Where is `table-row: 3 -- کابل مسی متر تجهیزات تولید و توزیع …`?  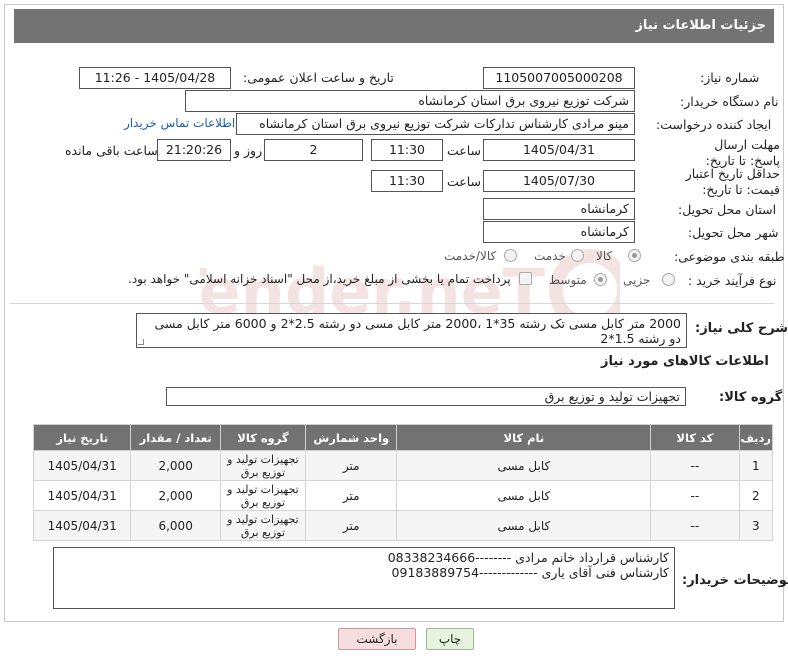 table-row: 3 -- کابل مسی متر تجهیزات تولید و توزیع … is located at coordinates (403, 525).